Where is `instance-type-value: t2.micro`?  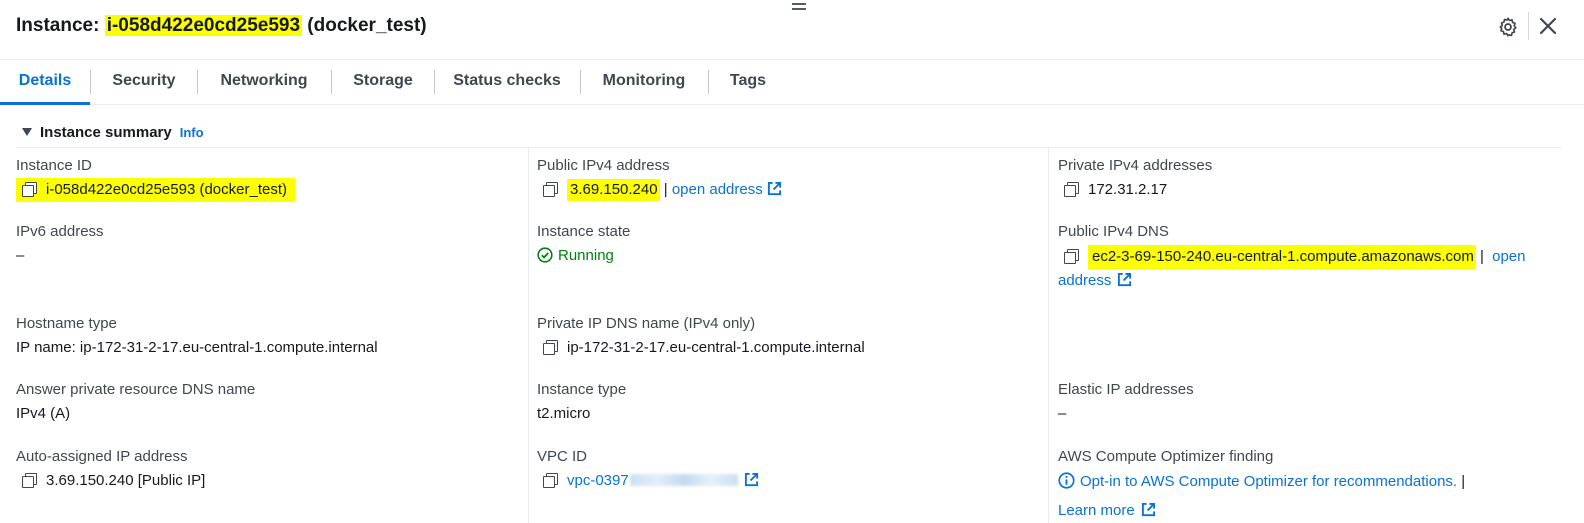
instance-type-value: t2.micro is located at coordinates (564, 413).